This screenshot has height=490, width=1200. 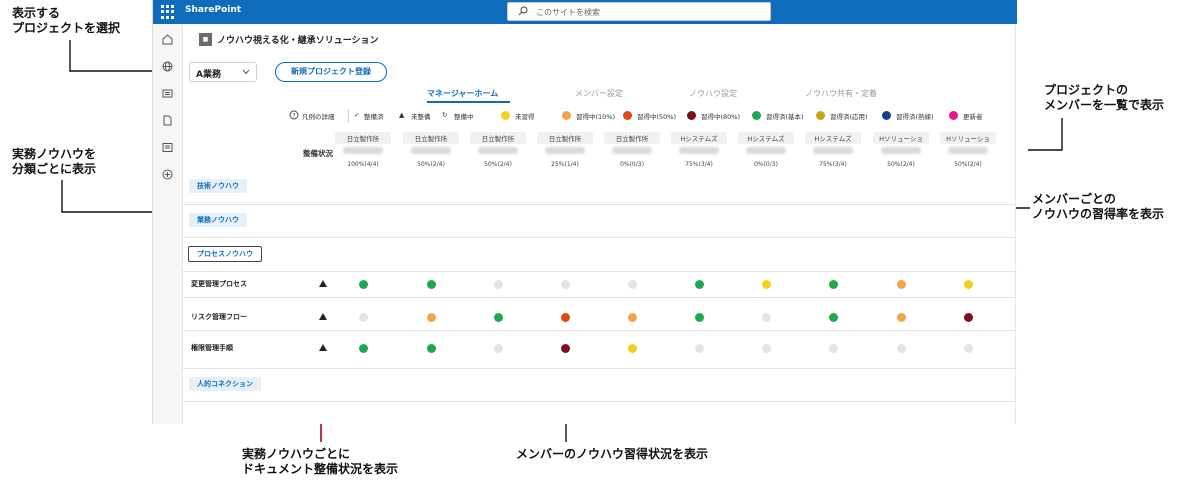 What do you see at coordinates (168, 224) in the screenshot?
I see `left-app-rail` at bounding box center [168, 224].